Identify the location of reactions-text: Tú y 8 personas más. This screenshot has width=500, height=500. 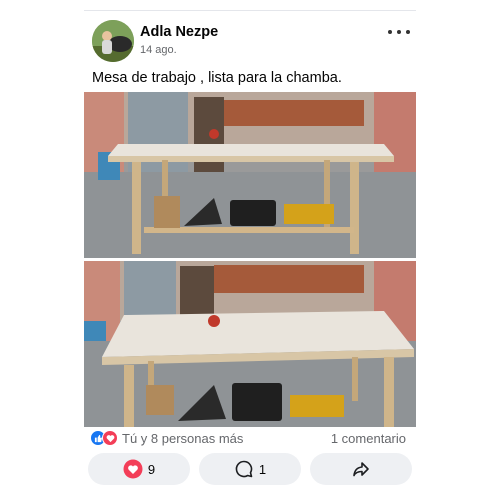
(183, 438).